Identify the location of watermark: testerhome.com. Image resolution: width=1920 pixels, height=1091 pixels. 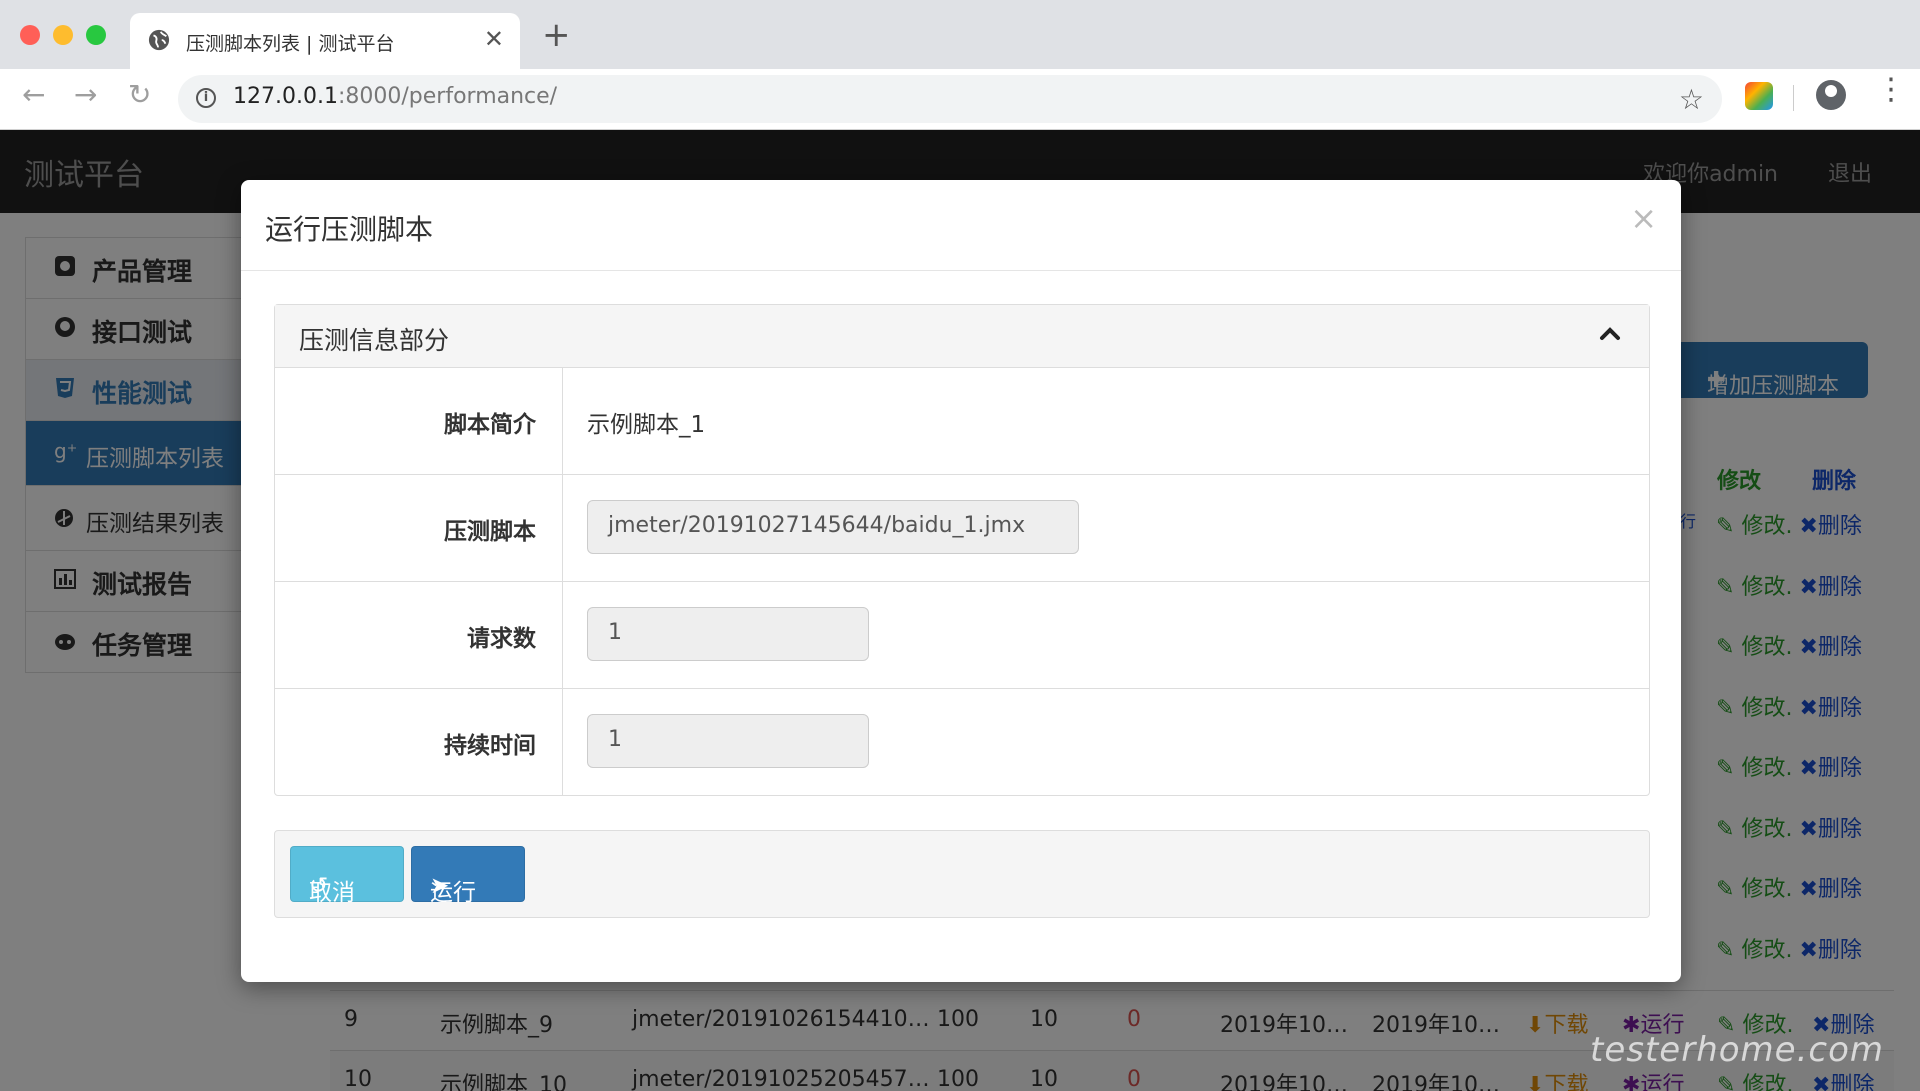
(1737, 1050).